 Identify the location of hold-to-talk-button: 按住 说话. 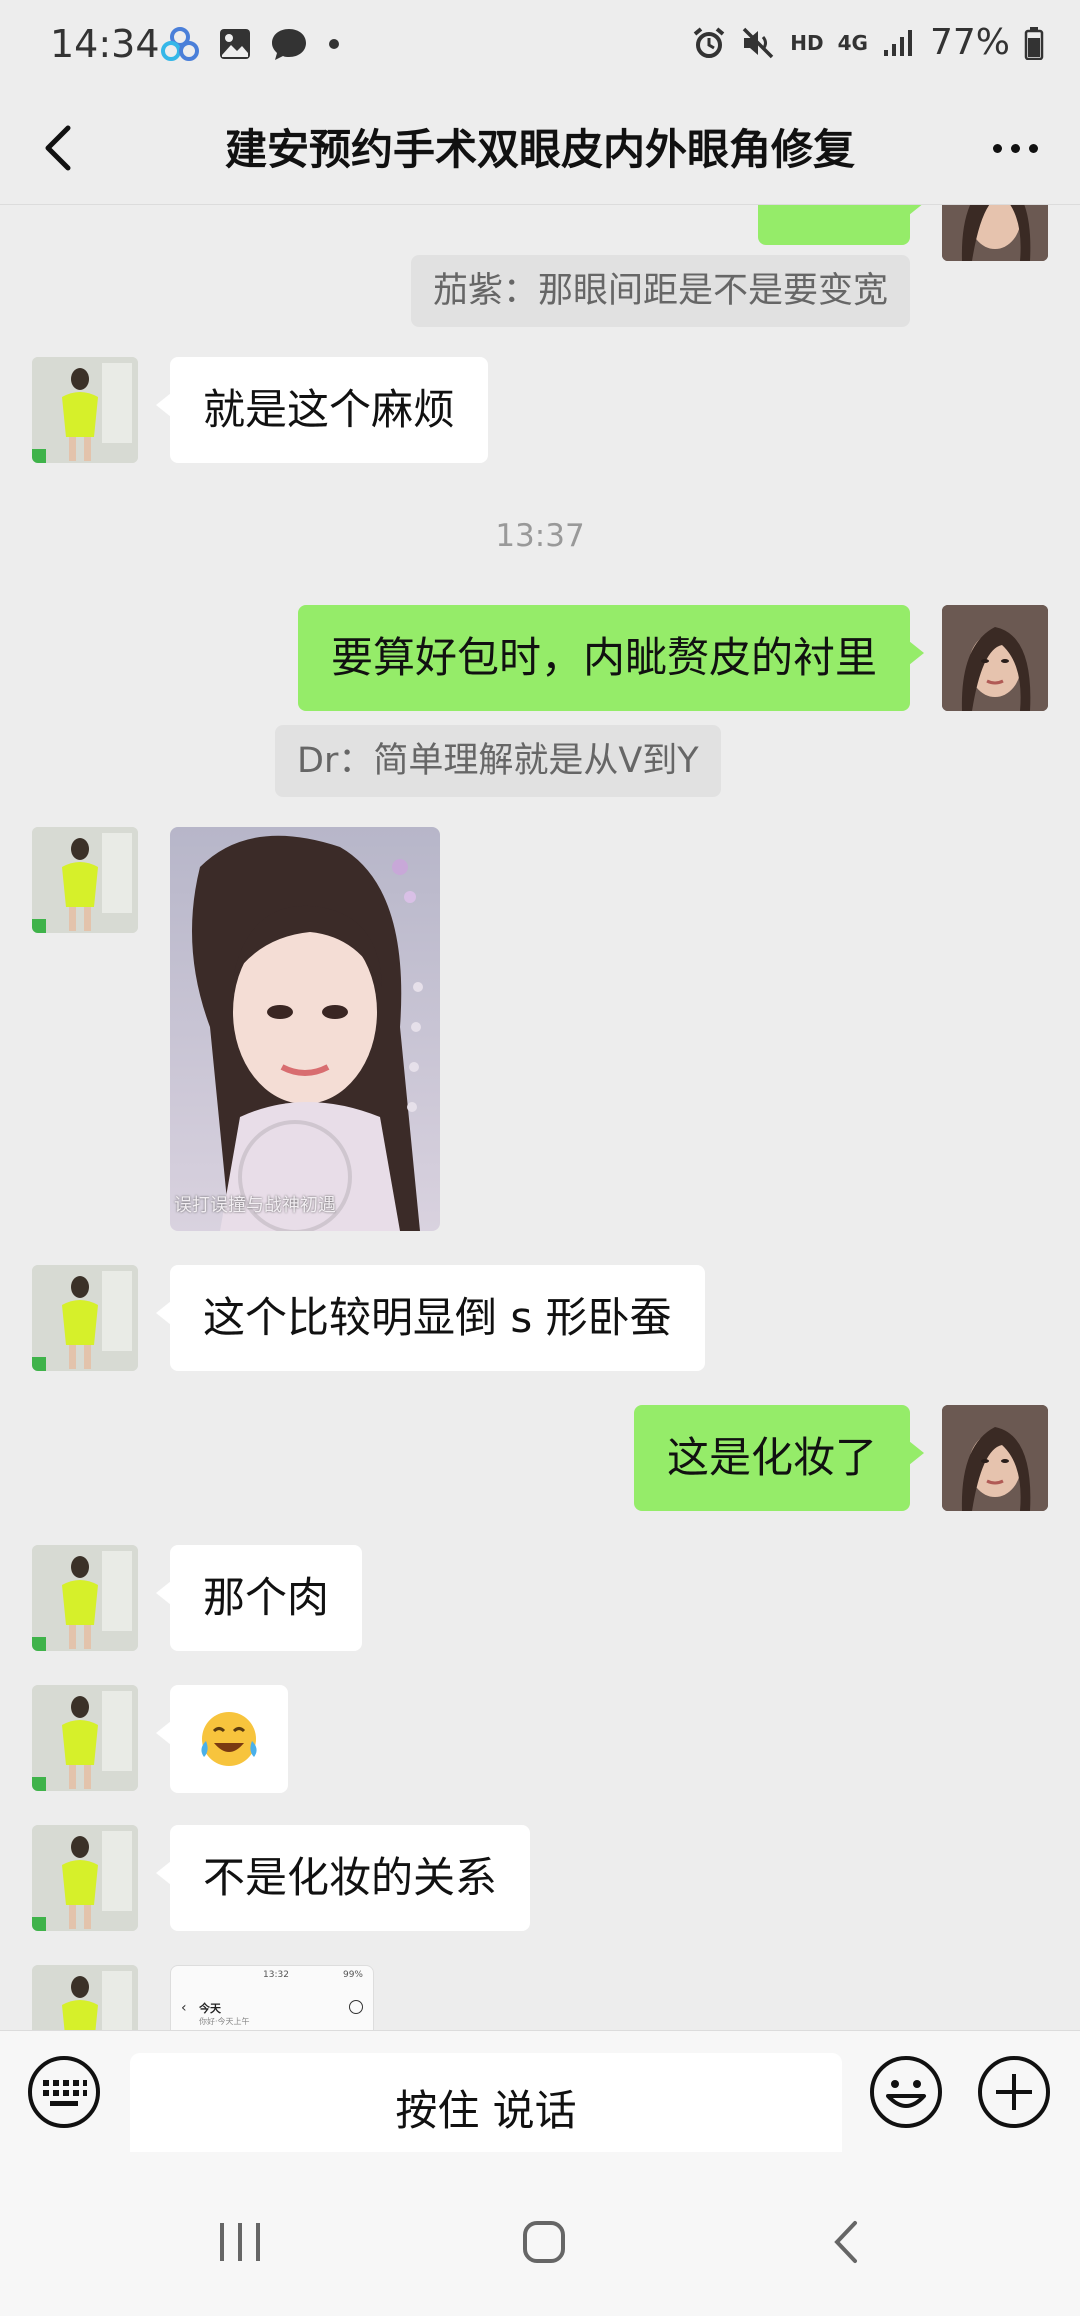
(486, 2107).